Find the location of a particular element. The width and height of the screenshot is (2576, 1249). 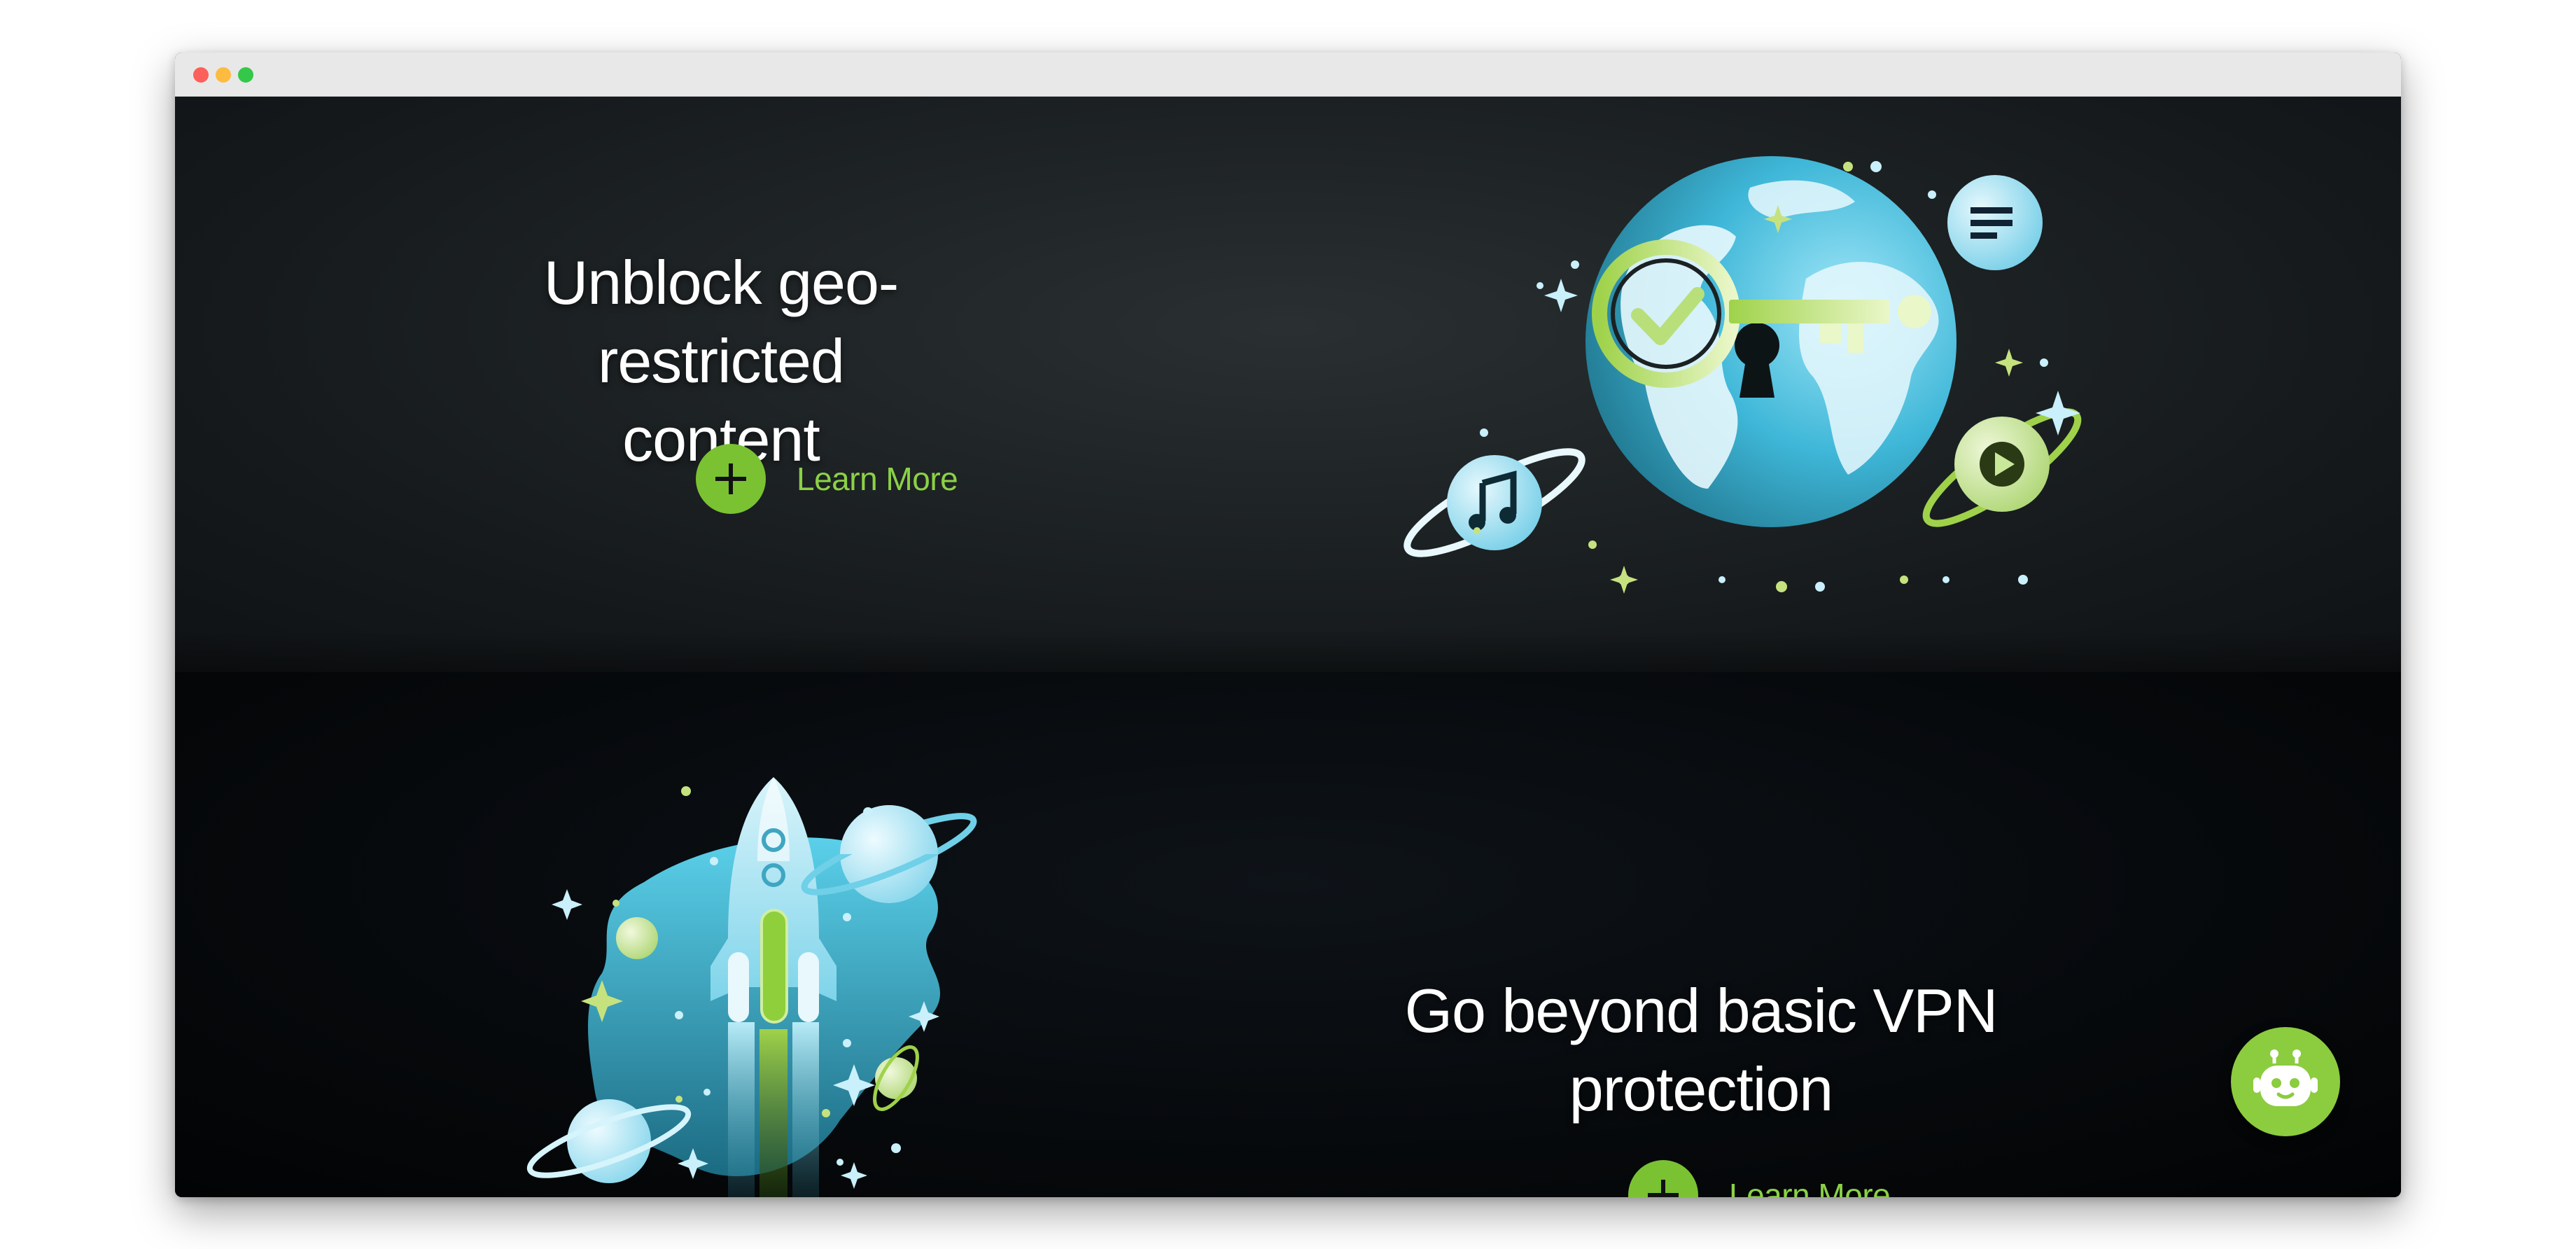

close-window-button is located at coordinates (201, 75).